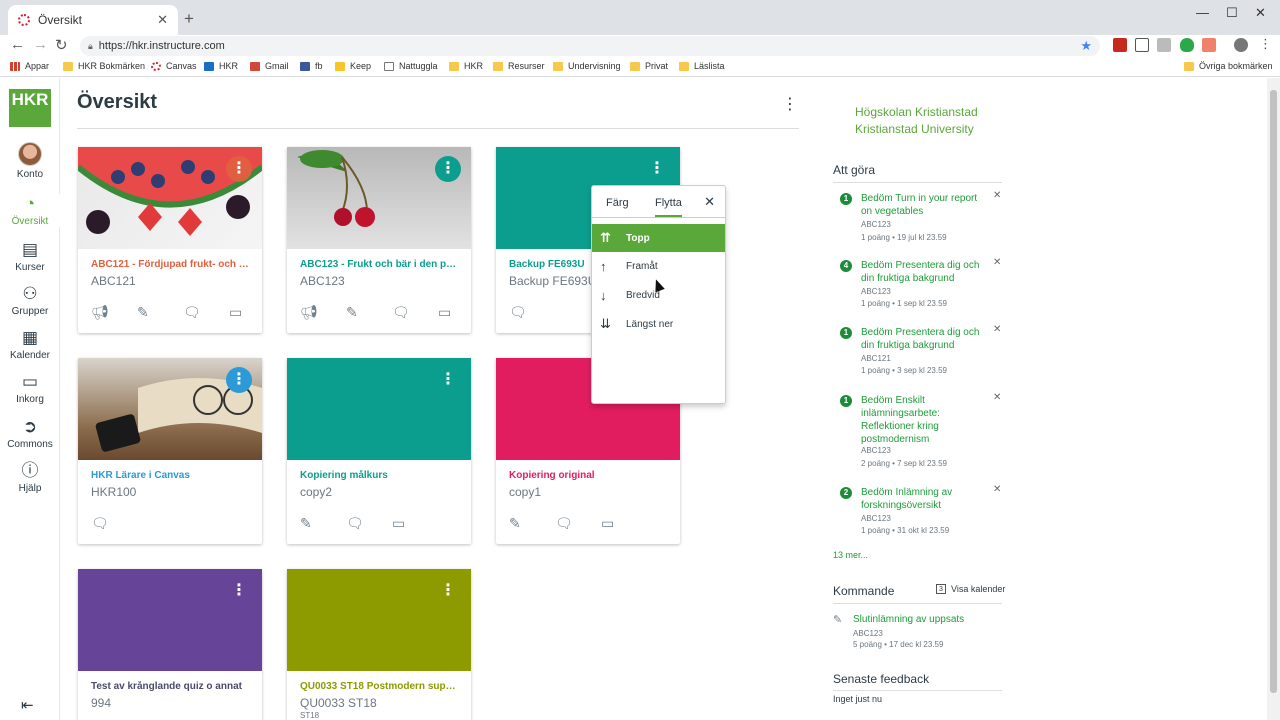 This screenshot has width=1280, height=720. What do you see at coordinates (30, 210) in the screenshot?
I see `nav-dashboard: ◔ Översikt` at bounding box center [30, 210].